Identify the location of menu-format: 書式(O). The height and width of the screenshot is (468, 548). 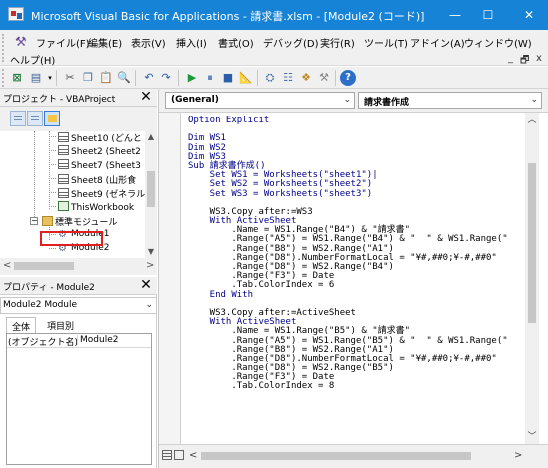
(236, 42).